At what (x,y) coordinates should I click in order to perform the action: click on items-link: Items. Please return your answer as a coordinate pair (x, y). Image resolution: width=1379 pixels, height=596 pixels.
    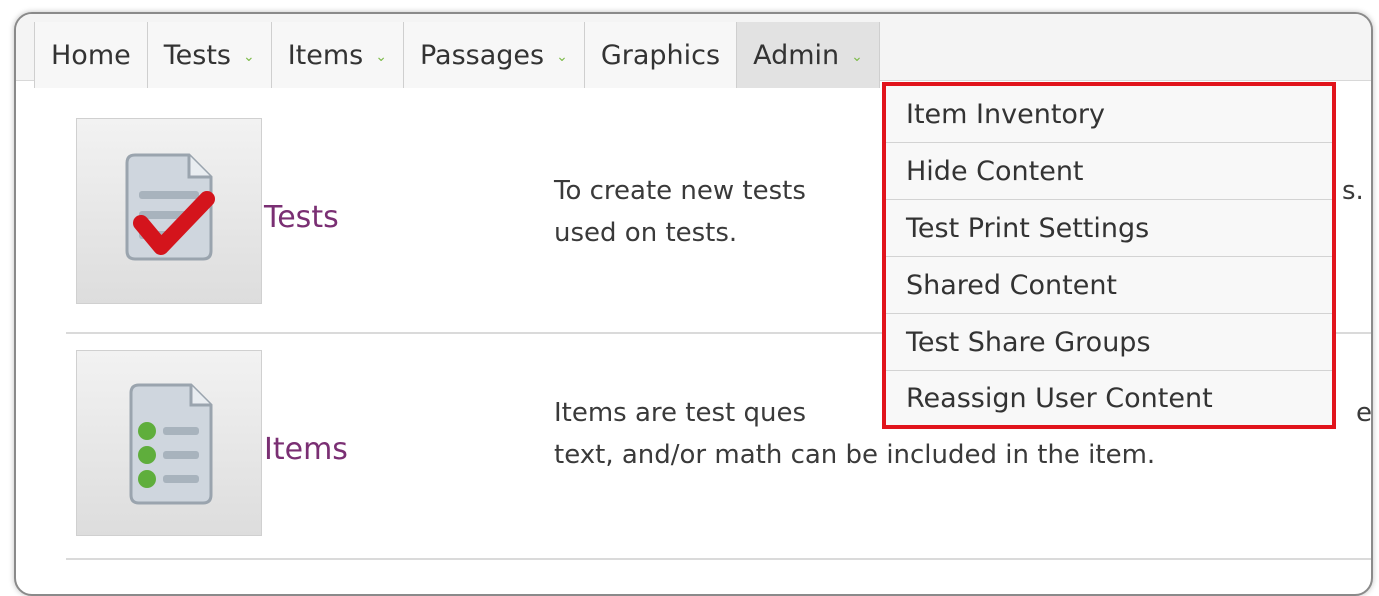
    Looking at the image, I should click on (306, 449).